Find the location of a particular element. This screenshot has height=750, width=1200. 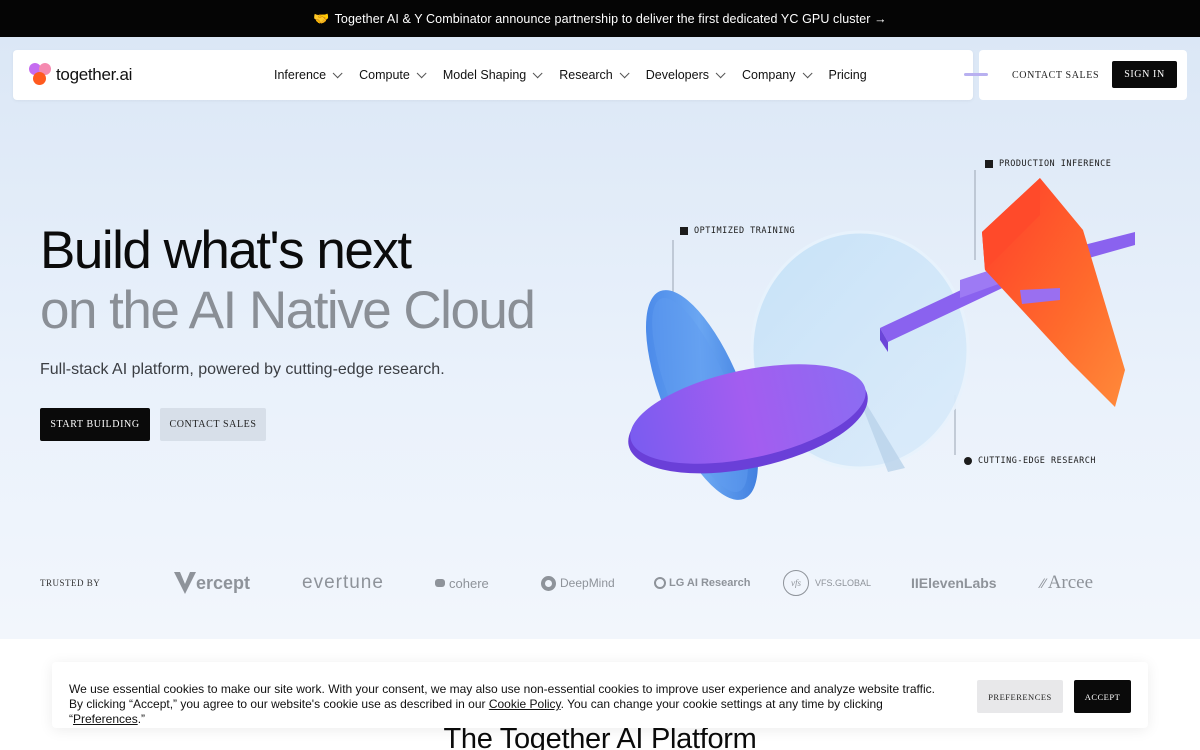

preferences-button: PREFERENCES is located at coordinates (1020, 696).